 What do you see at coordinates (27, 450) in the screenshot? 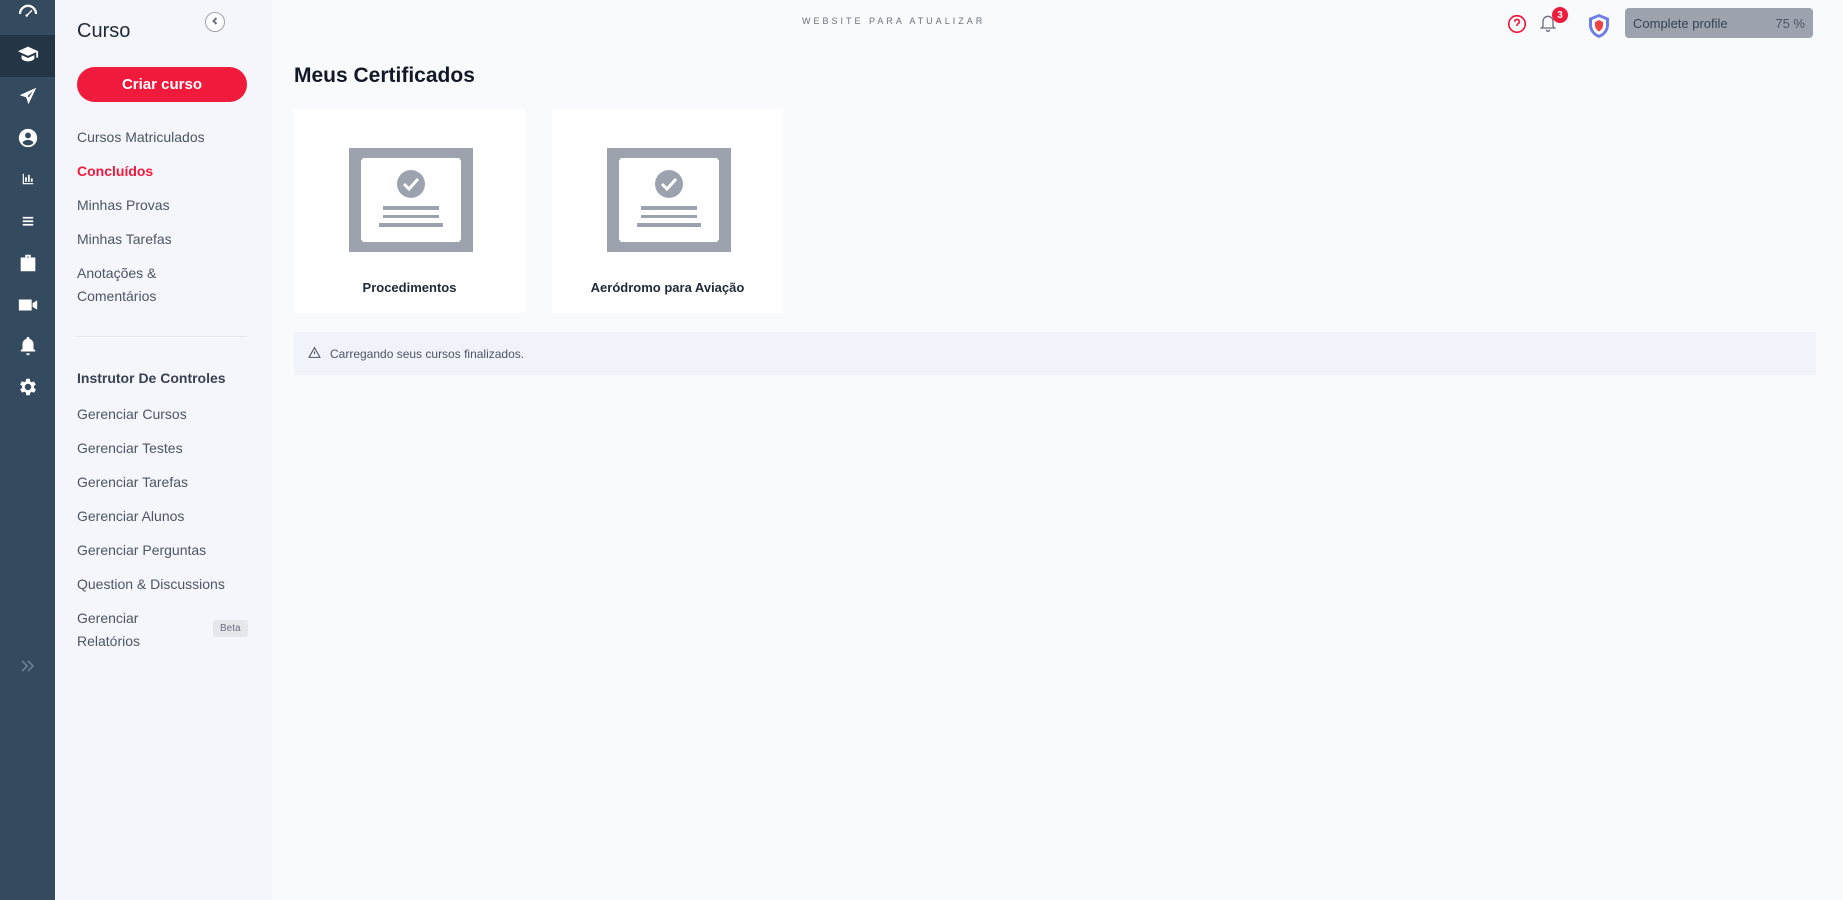
I see `icon-rail` at bounding box center [27, 450].